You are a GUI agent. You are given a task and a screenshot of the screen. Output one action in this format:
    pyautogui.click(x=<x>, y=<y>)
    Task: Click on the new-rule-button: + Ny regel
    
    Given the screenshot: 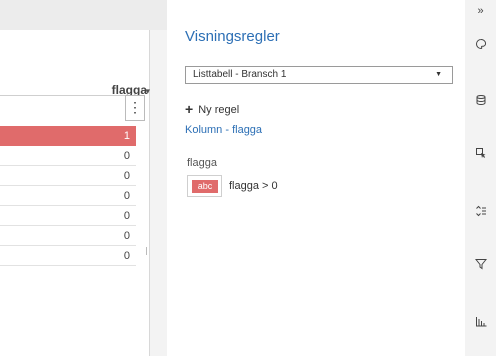 What is the action you would take?
    pyautogui.click(x=212, y=109)
    